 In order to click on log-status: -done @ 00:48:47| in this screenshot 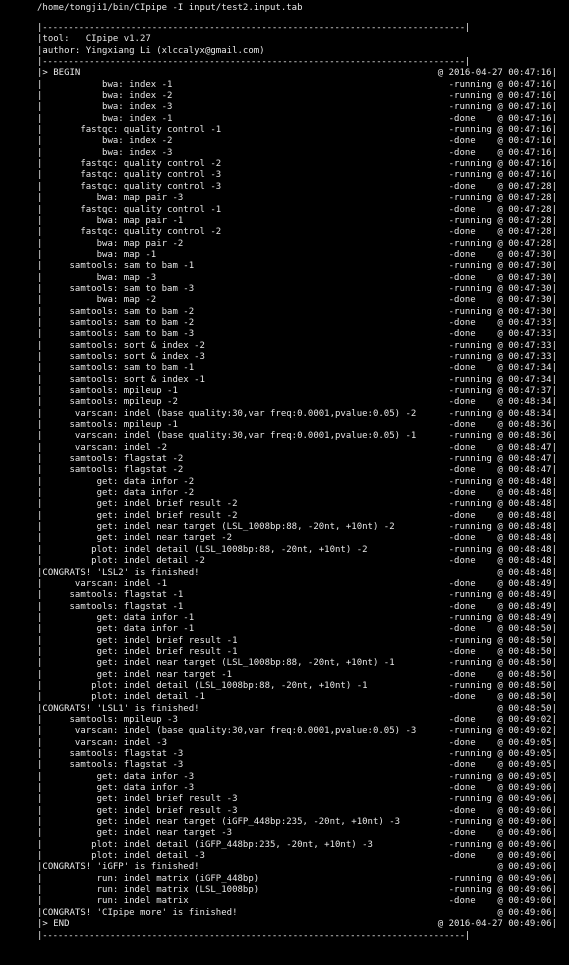, I will do `click(502, 447)`.